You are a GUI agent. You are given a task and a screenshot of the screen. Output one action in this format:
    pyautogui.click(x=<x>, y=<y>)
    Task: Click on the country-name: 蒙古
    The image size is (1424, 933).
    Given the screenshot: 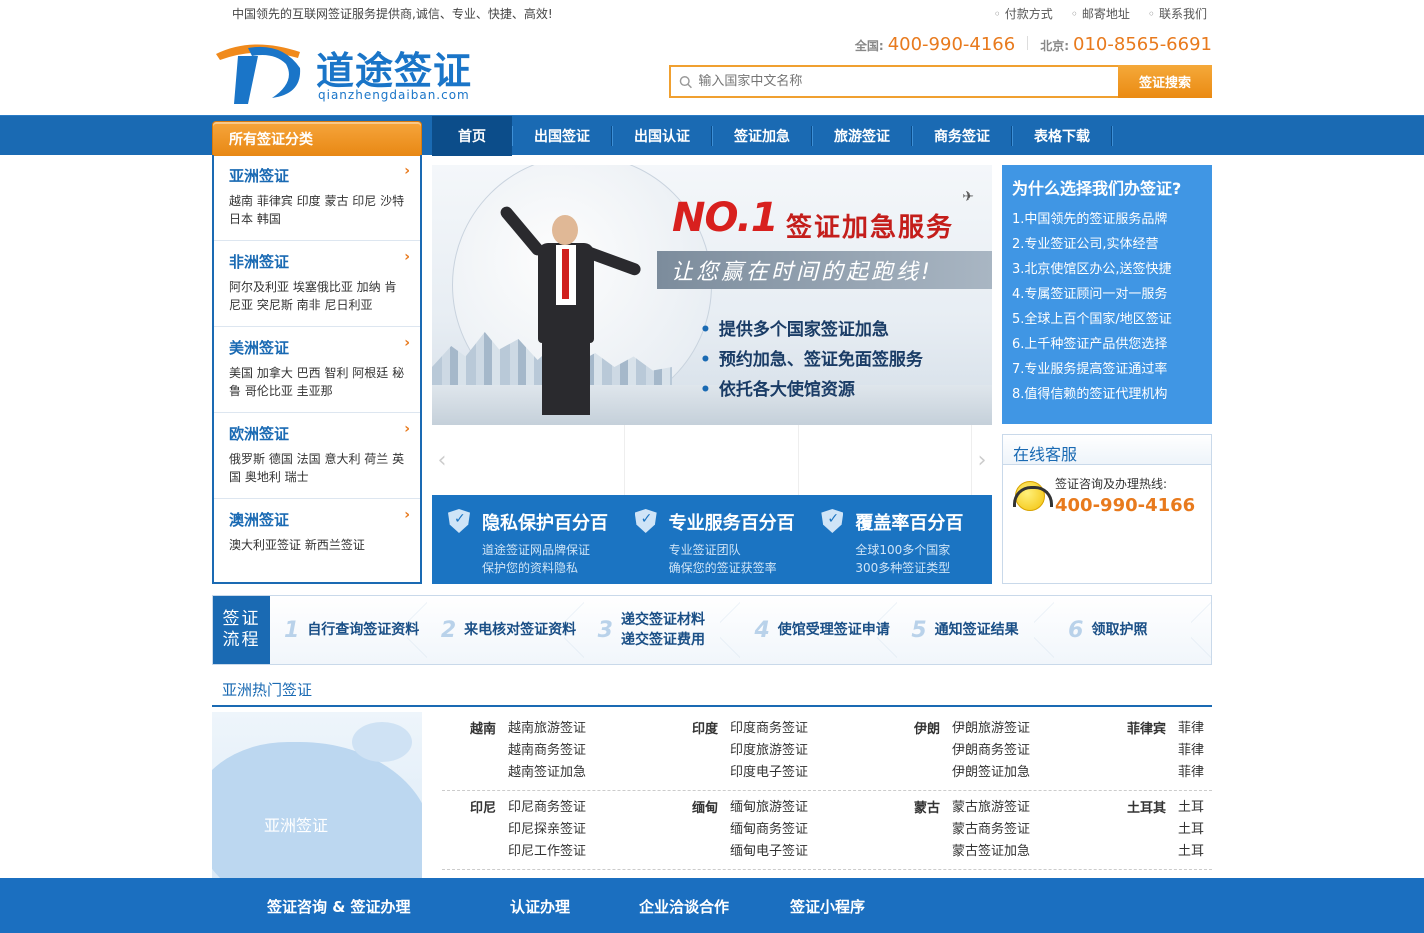 What is the action you would take?
    pyautogui.click(x=919, y=830)
    